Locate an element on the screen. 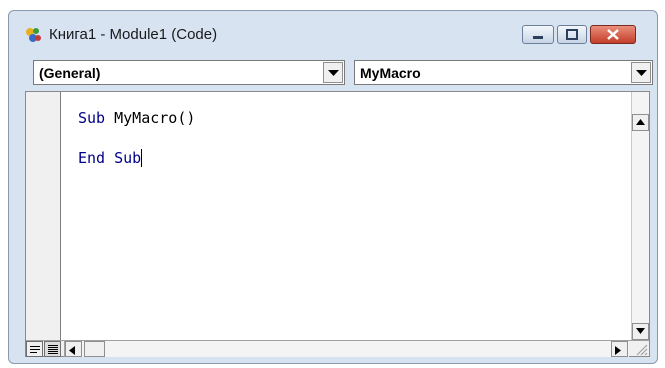  close-icon is located at coordinates (613, 34).